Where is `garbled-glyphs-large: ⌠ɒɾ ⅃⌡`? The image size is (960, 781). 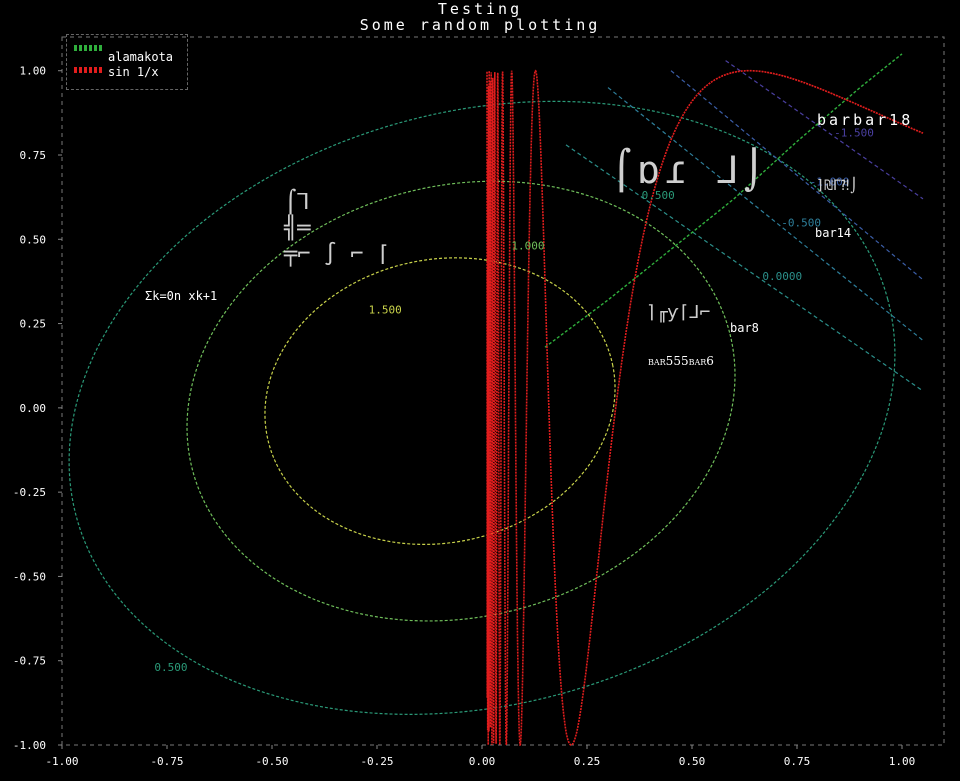
garbled-glyphs-large: ⌠ɒɾ ⅃⌡ is located at coordinates (690, 170).